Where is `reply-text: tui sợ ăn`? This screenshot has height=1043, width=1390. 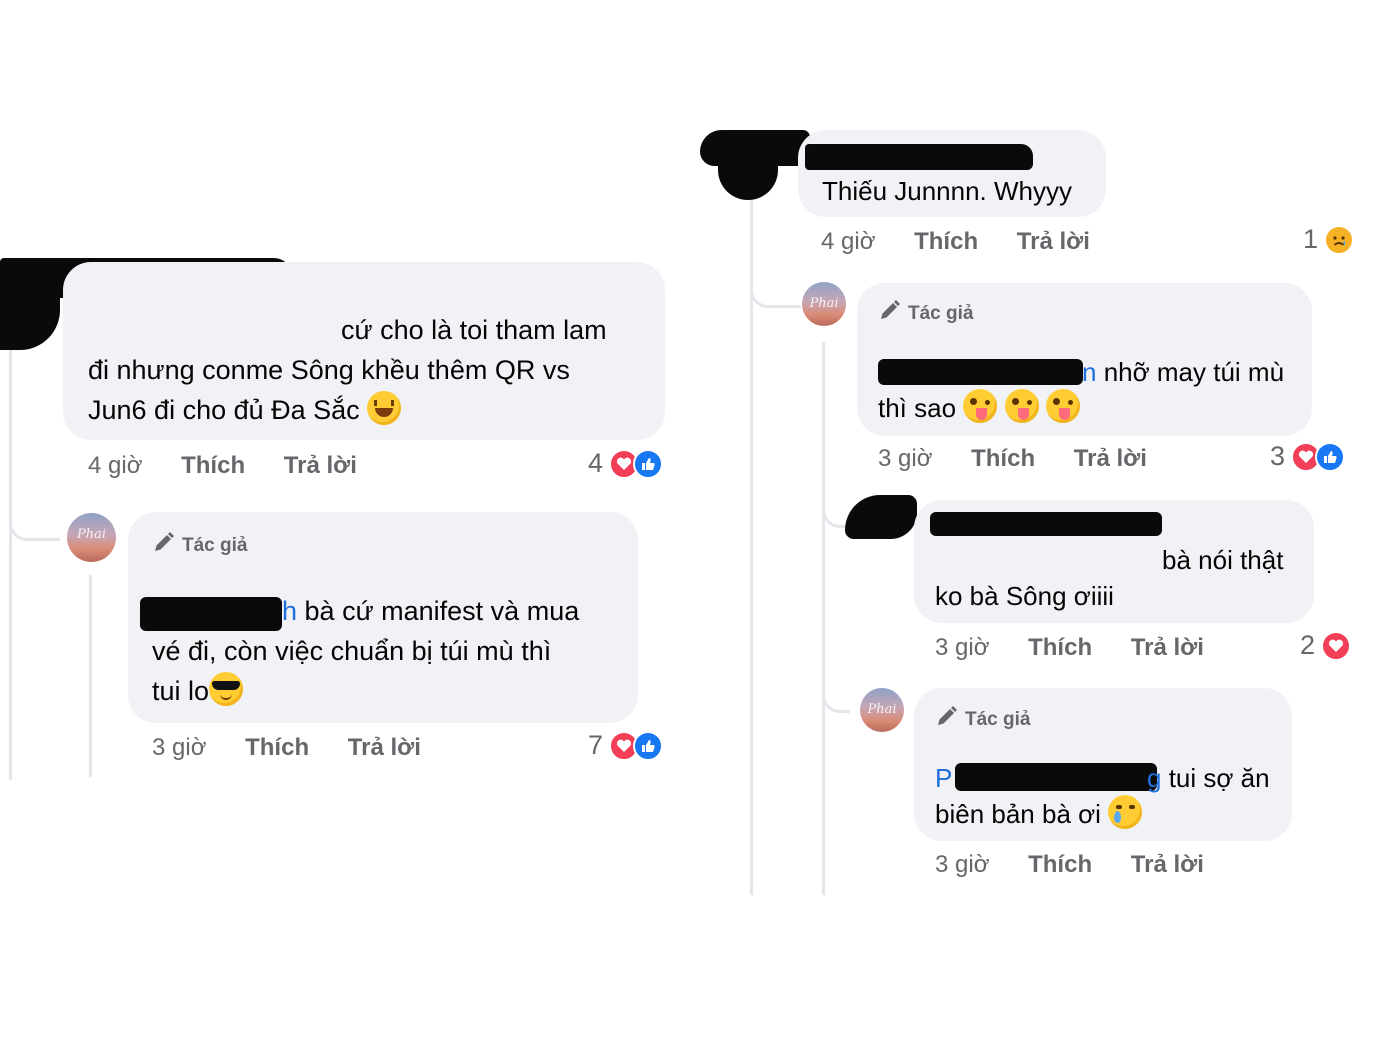
reply-text: tui sợ ăn is located at coordinates (1215, 778).